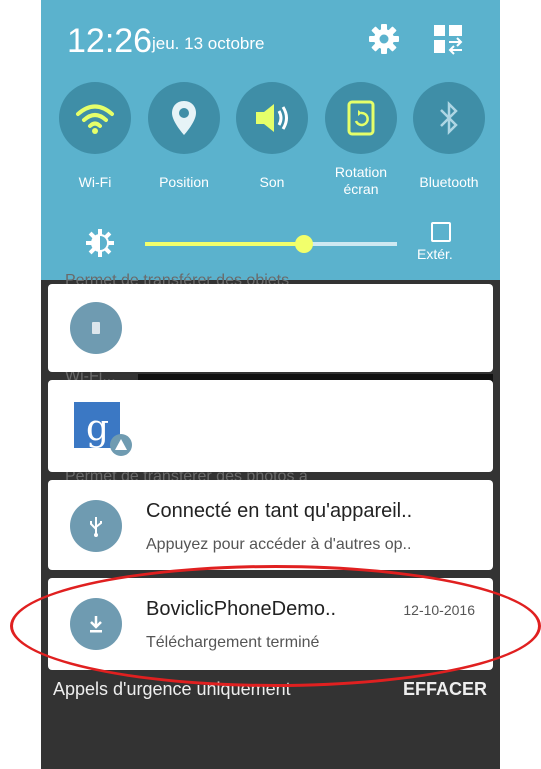 This screenshot has width=541, height=769. What do you see at coordinates (441, 232) in the screenshot?
I see `extra-brightness-checkbox` at bounding box center [441, 232].